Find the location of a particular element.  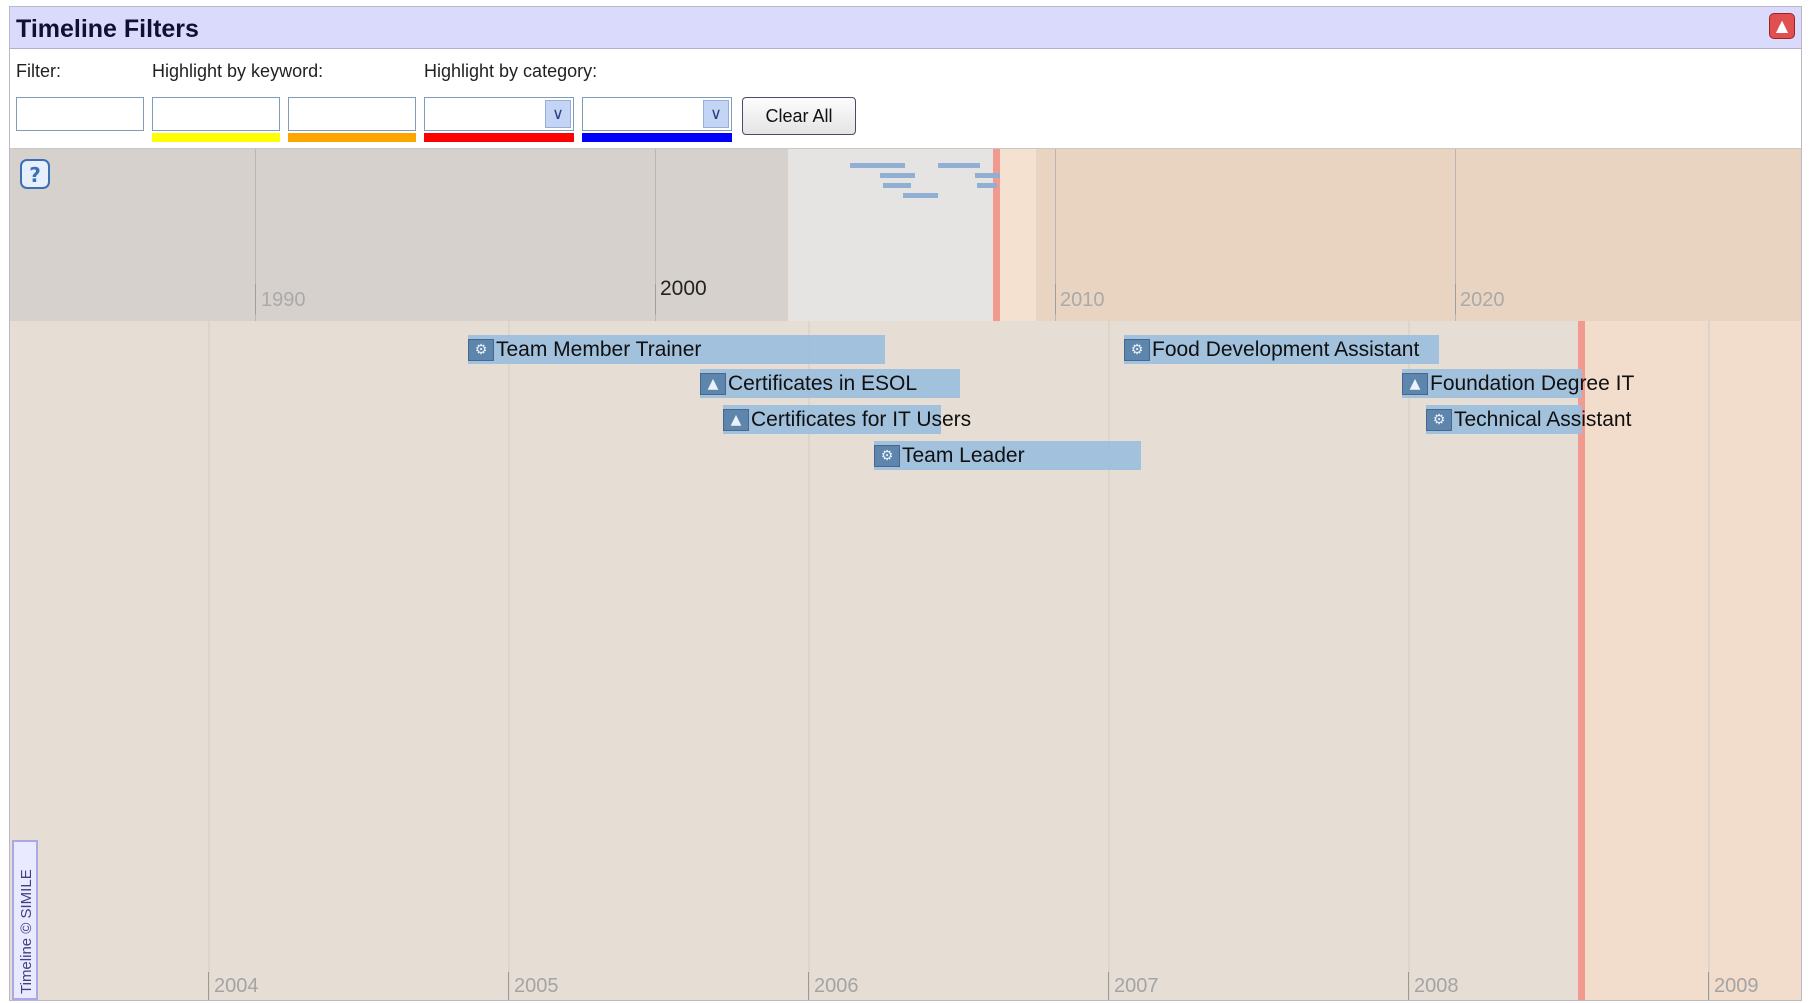

event-certificates-esol: ▲ Certificates in ESOL is located at coordinates (808, 383).